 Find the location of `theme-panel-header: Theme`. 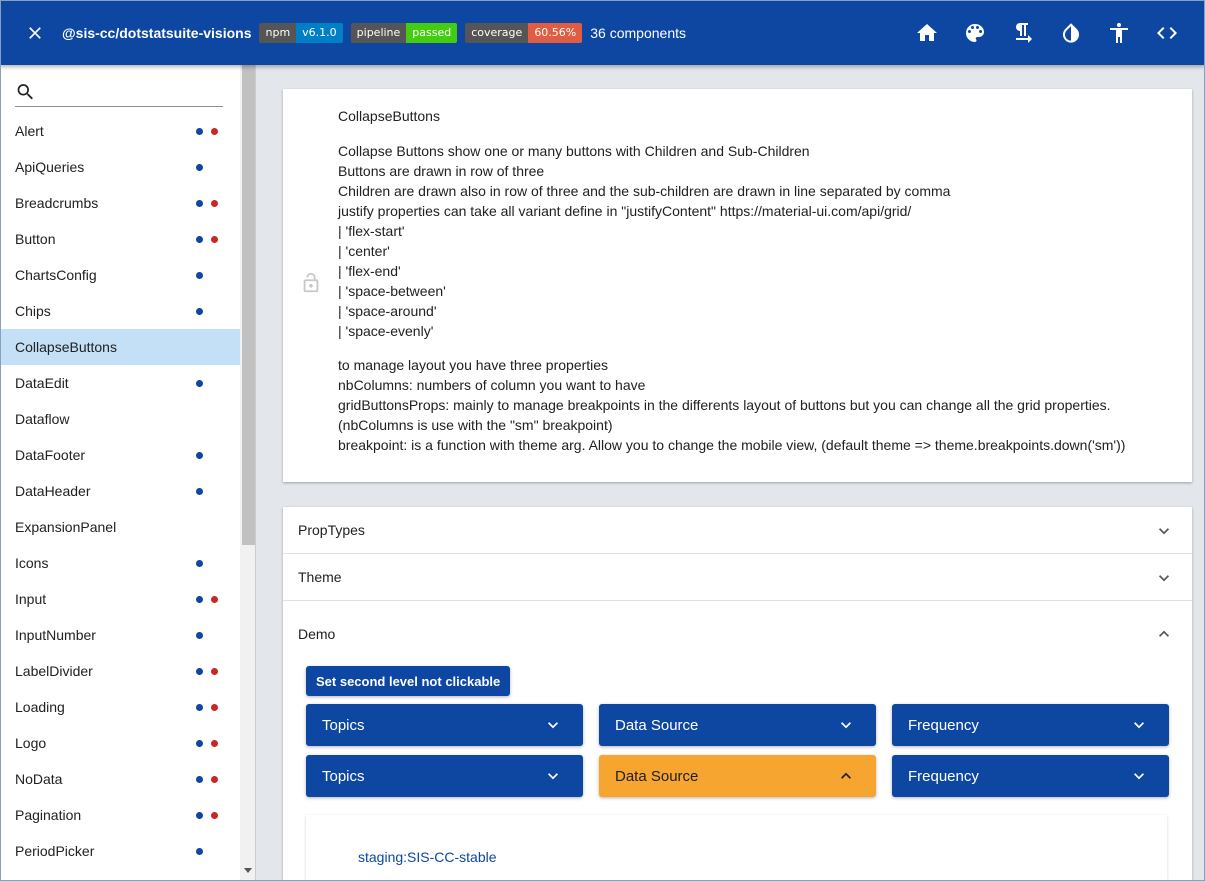

theme-panel-header: Theme is located at coordinates (737, 577).